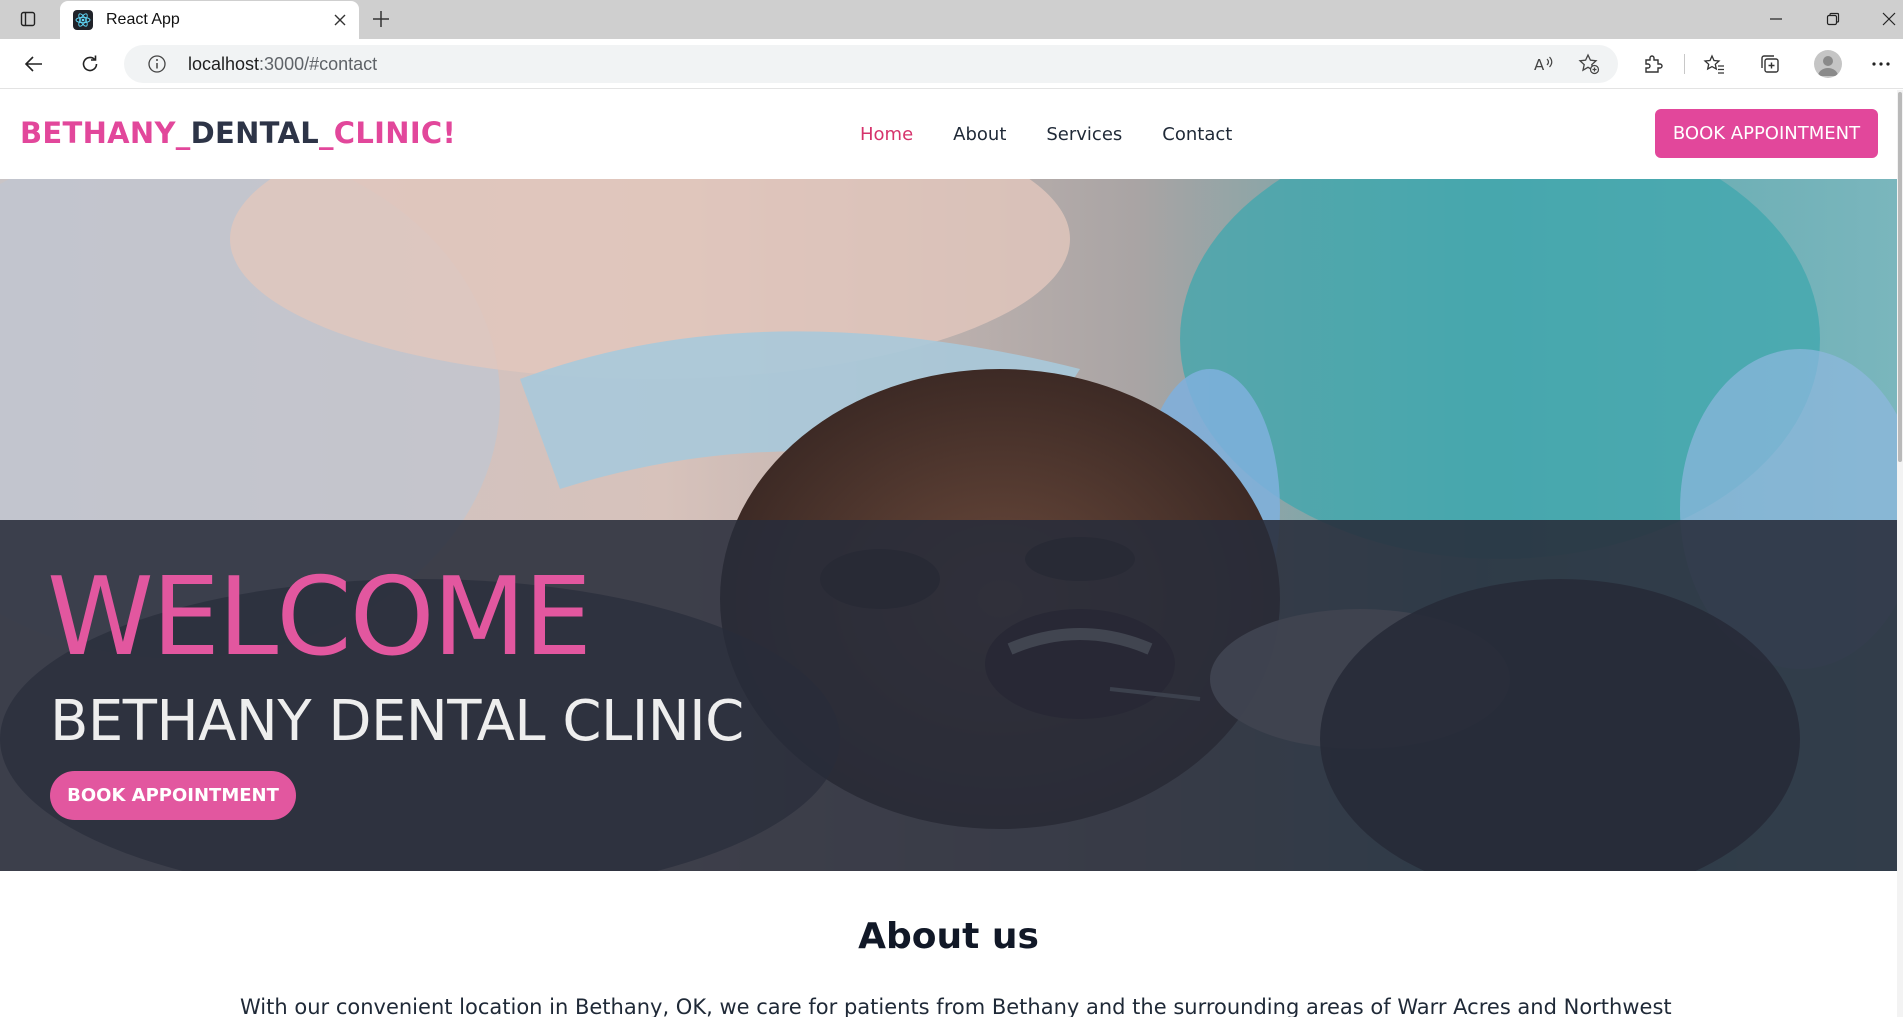 The height and width of the screenshot is (1017, 1903). What do you see at coordinates (224, 63) in the screenshot?
I see `address-host: localhost` at bounding box center [224, 63].